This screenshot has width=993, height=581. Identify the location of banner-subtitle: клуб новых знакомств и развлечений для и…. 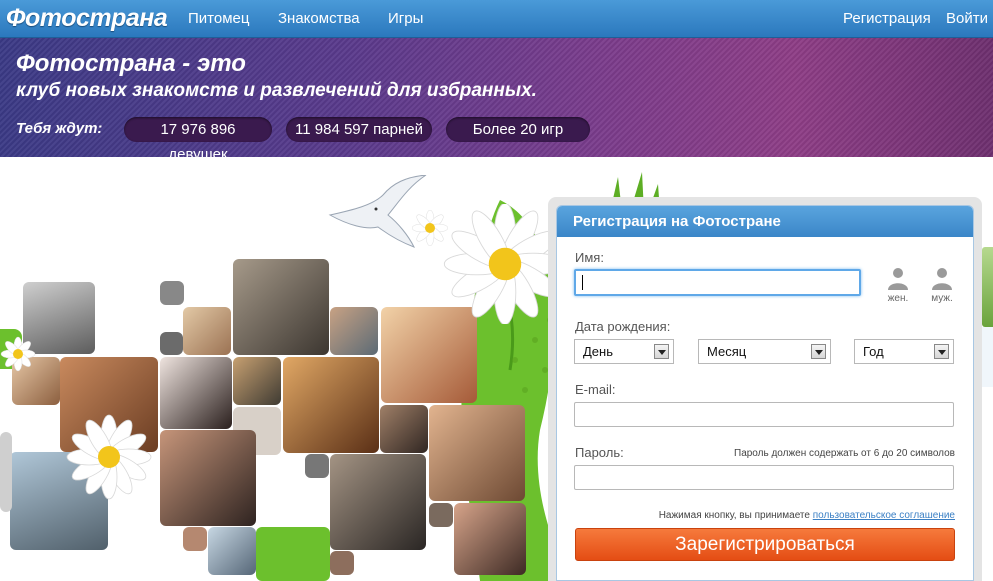
(276, 90).